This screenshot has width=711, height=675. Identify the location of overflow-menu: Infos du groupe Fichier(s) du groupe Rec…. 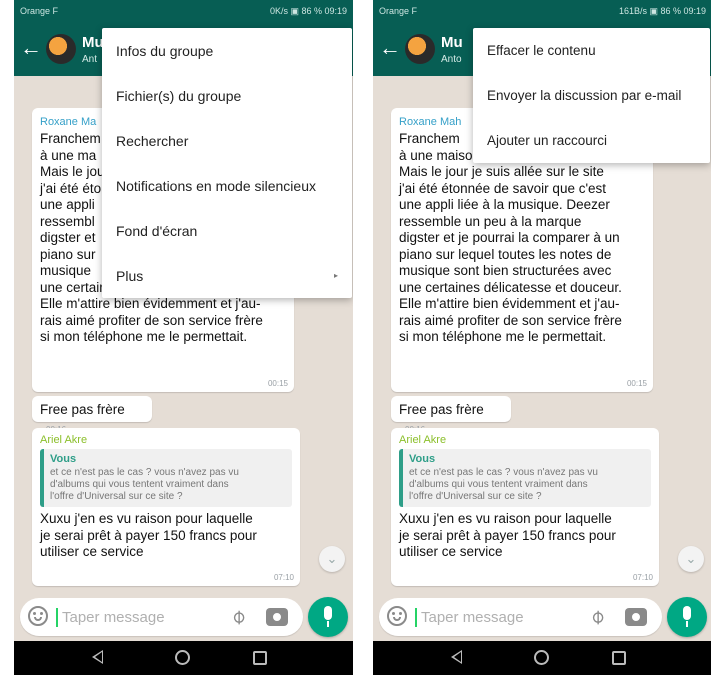
(227, 163).